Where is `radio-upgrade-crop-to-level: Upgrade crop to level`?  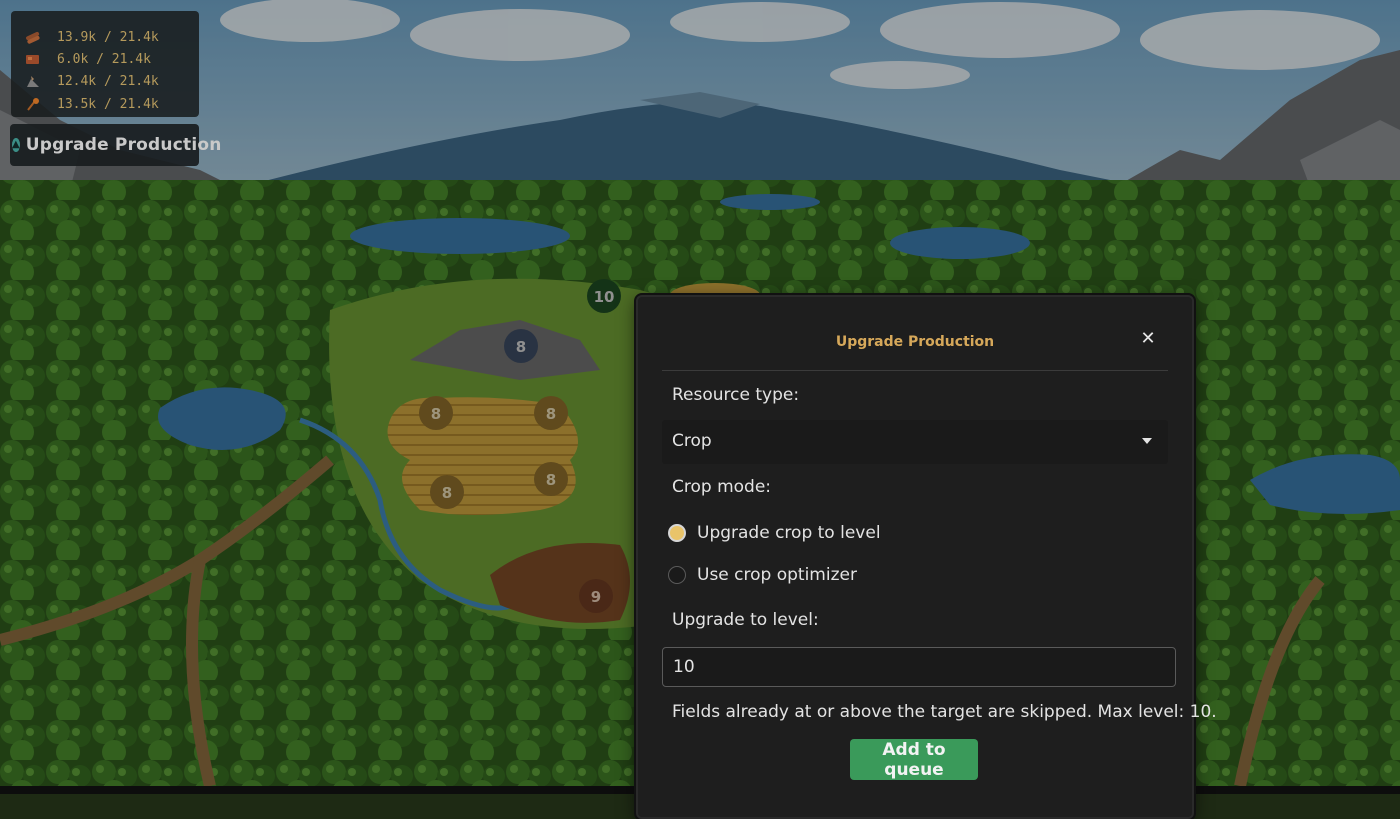
radio-upgrade-crop-to-level: Upgrade crop to level is located at coordinates (774, 533).